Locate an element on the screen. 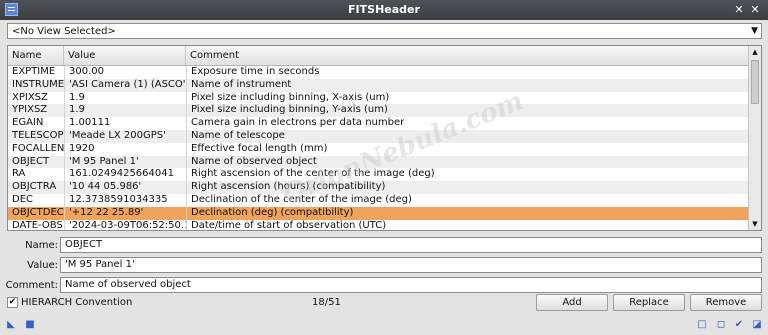 This screenshot has height=335, width=768. edit-instance-icon: ◻ is located at coordinates (721, 325).